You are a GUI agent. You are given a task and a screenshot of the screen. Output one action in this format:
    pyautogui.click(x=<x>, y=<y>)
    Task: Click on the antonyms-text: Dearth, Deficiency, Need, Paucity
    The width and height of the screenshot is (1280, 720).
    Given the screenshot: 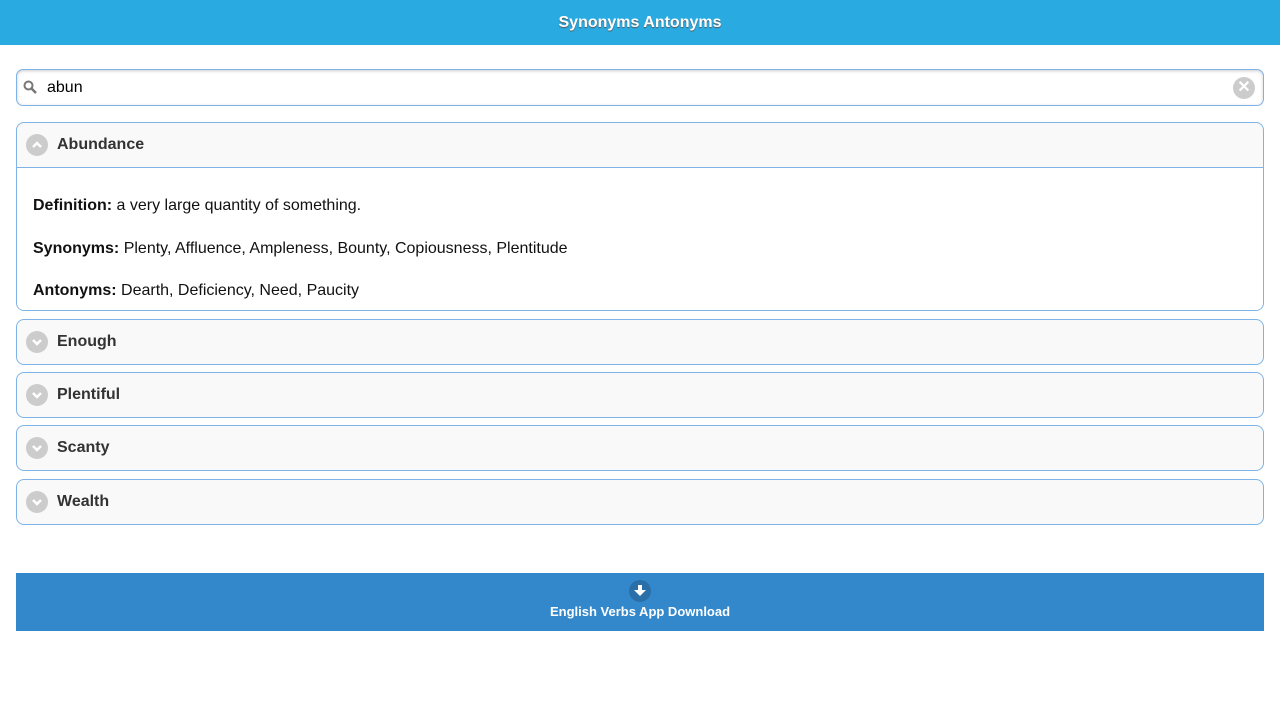 What is the action you would take?
    pyautogui.click(x=238, y=290)
    